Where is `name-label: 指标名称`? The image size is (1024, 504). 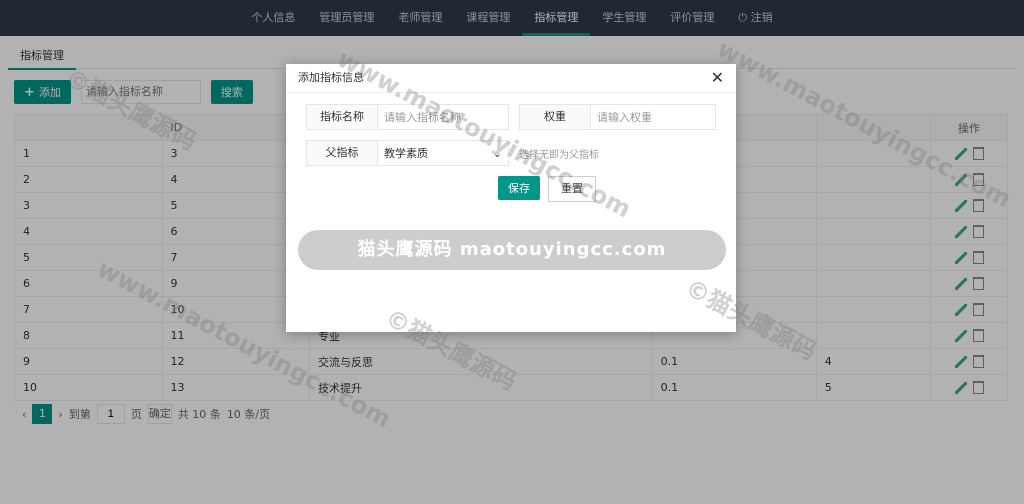 name-label: 指标名称 is located at coordinates (342, 117).